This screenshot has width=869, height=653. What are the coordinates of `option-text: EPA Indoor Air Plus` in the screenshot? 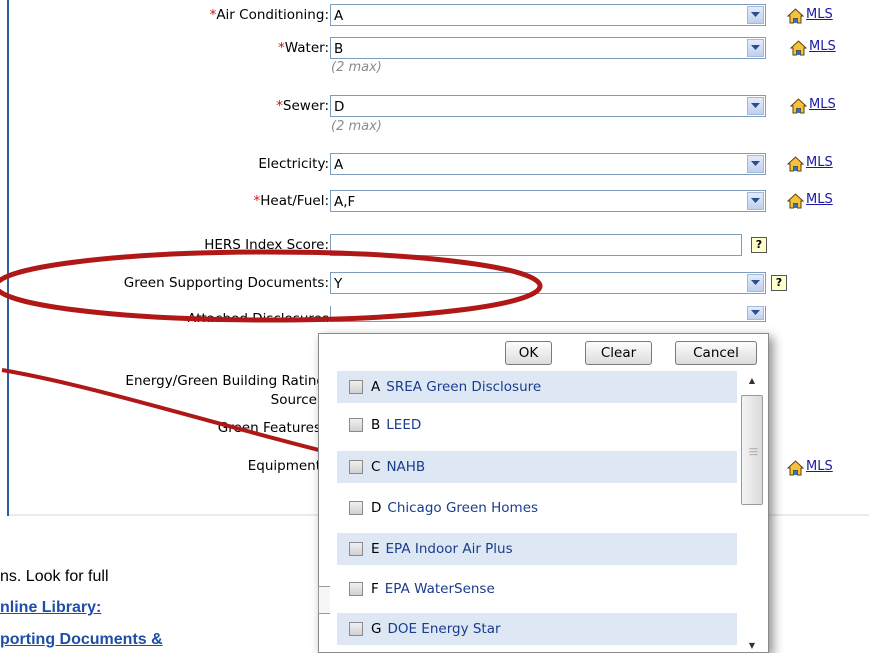 It's located at (449, 549).